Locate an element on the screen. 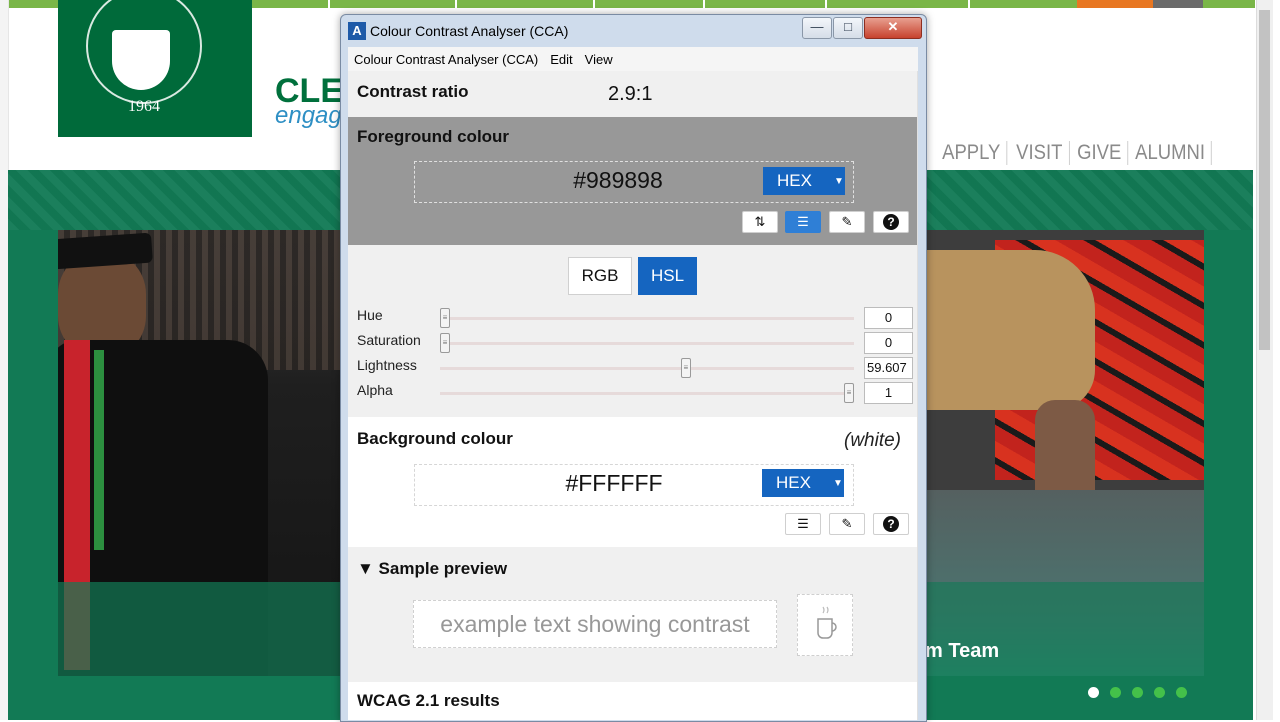 The height and width of the screenshot is (722, 1280). foreground-label: Foreground colour is located at coordinates (433, 136).